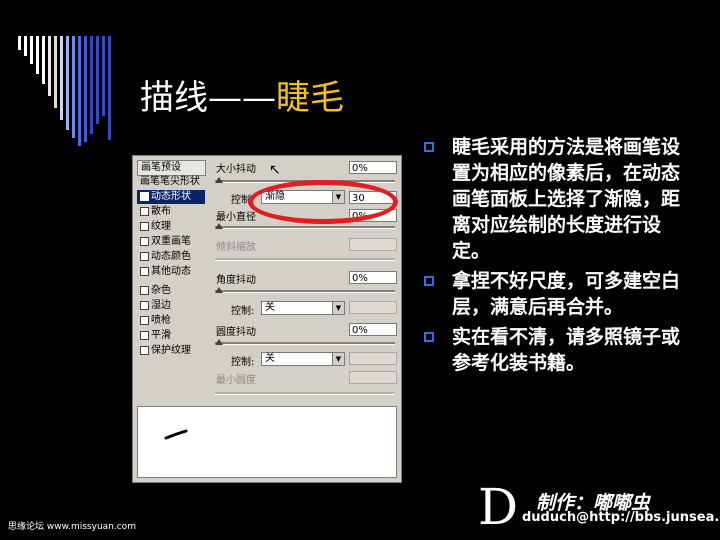 The image size is (720, 540). I want to click on sidebar-item-label: 动态形状, so click(171, 196).